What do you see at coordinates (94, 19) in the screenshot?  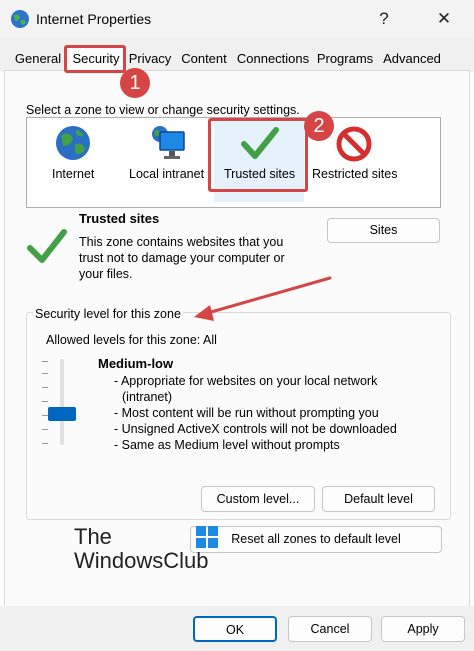 I see `window-title: Internet Properties` at bounding box center [94, 19].